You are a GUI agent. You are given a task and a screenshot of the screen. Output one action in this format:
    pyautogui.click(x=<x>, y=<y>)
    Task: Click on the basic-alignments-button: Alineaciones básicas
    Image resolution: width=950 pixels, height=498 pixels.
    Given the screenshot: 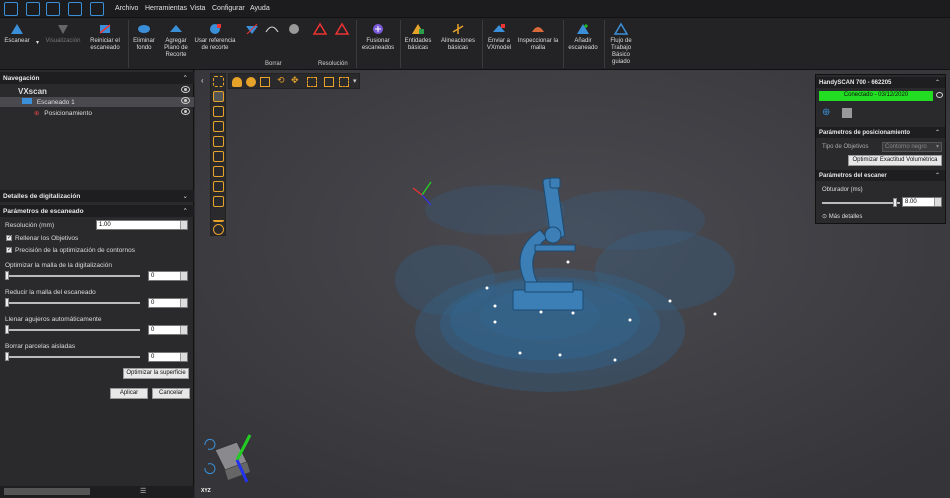 What is the action you would take?
    pyautogui.click(x=458, y=37)
    